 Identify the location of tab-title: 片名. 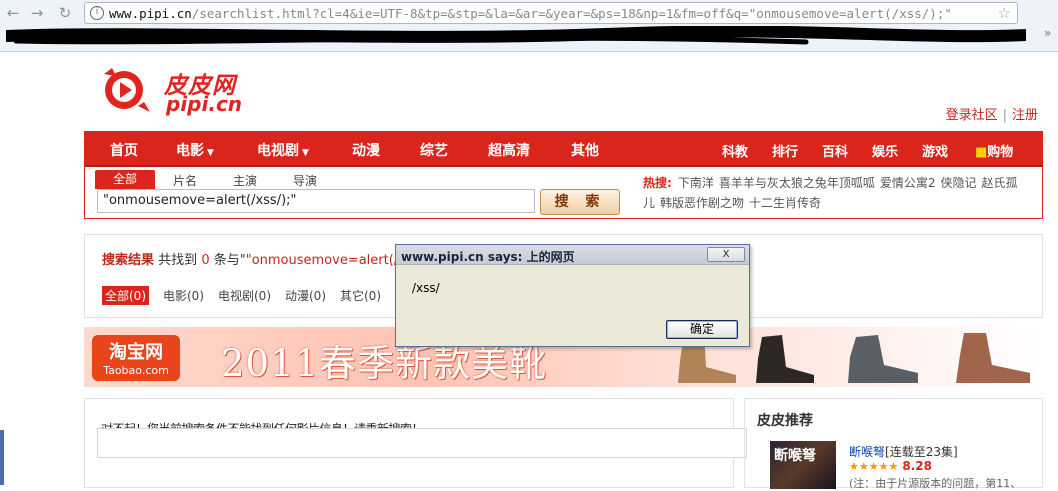
(185, 180).